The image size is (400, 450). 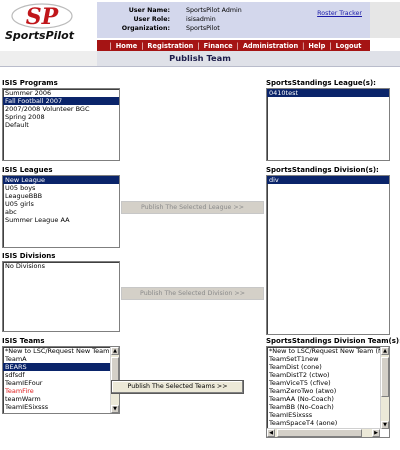 What do you see at coordinates (61, 220) in the screenshot?
I see `list-item: Summer League AA` at bounding box center [61, 220].